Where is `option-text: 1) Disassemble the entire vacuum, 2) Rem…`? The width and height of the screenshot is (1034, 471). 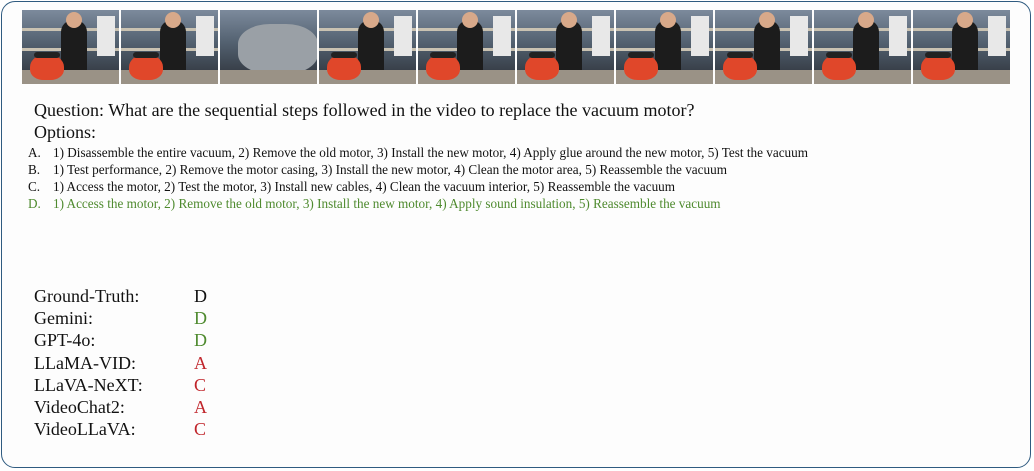
option-text: 1) Disassemble the entire vacuum, 2) Rem… is located at coordinates (430, 152).